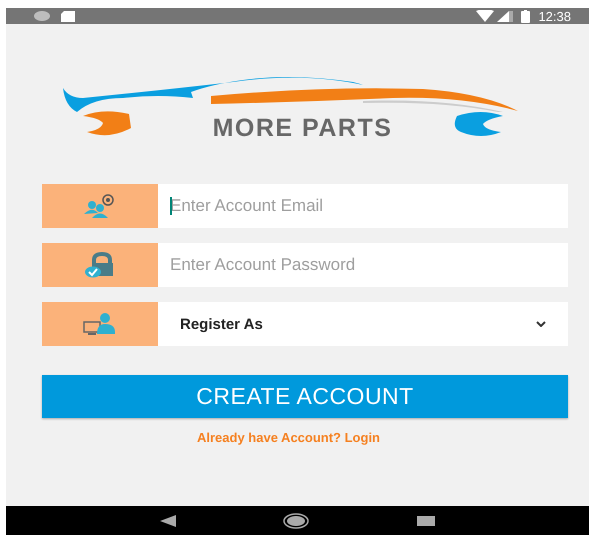 This screenshot has height=535, width=595. I want to click on back-icon, so click(168, 520).